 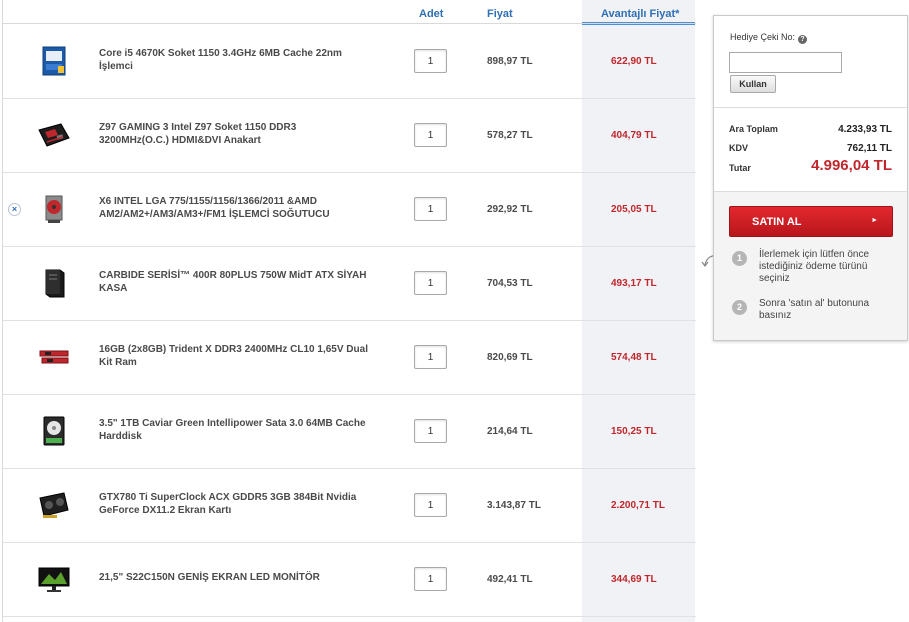 I want to click on cart-header: Adet Fiyat Avantajlı Fiyat*, so click(x=349, y=12).